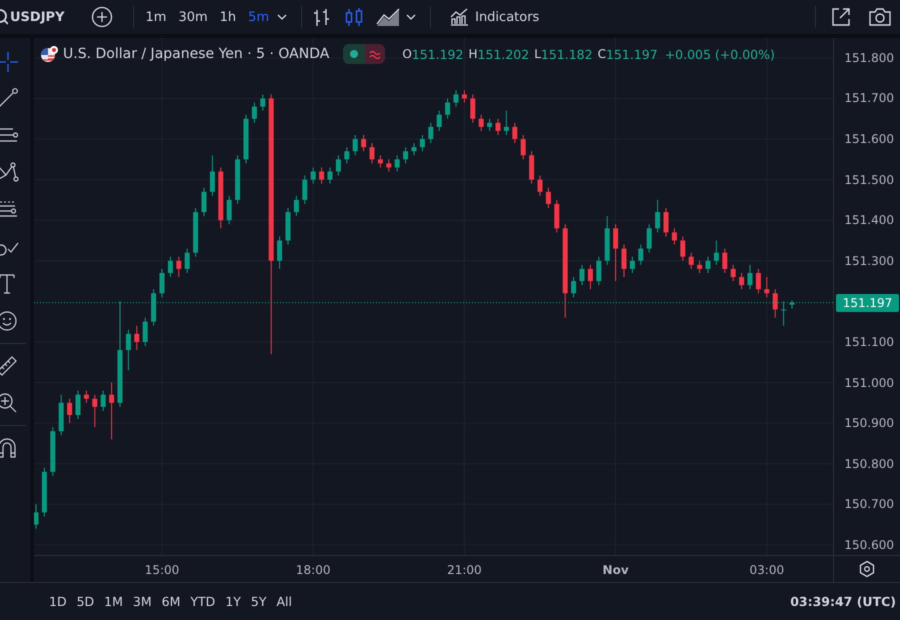  I want to click on price-change: +0.005 (+0.00%), so click(719, 54).